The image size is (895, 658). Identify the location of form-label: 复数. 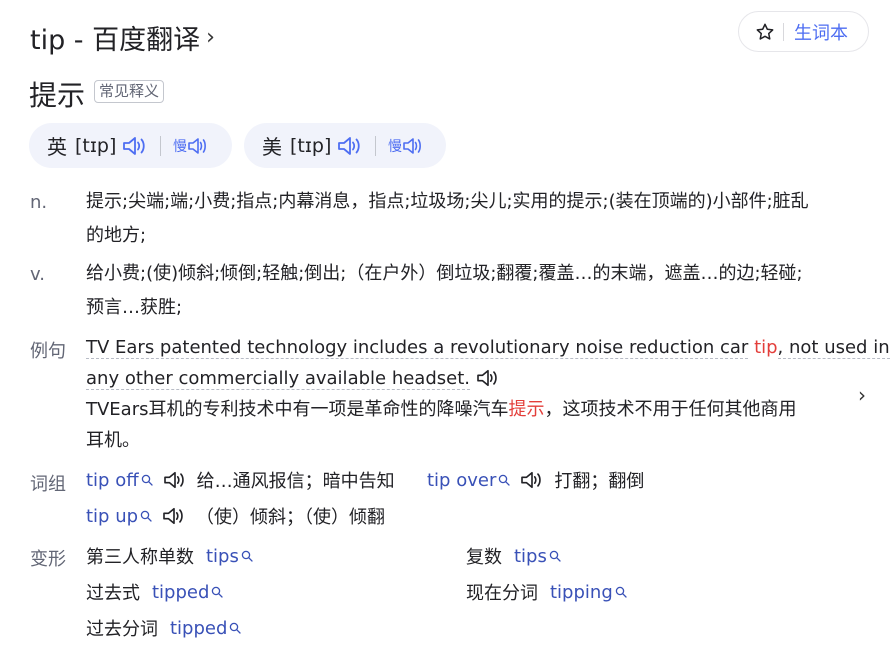
(484, 557).